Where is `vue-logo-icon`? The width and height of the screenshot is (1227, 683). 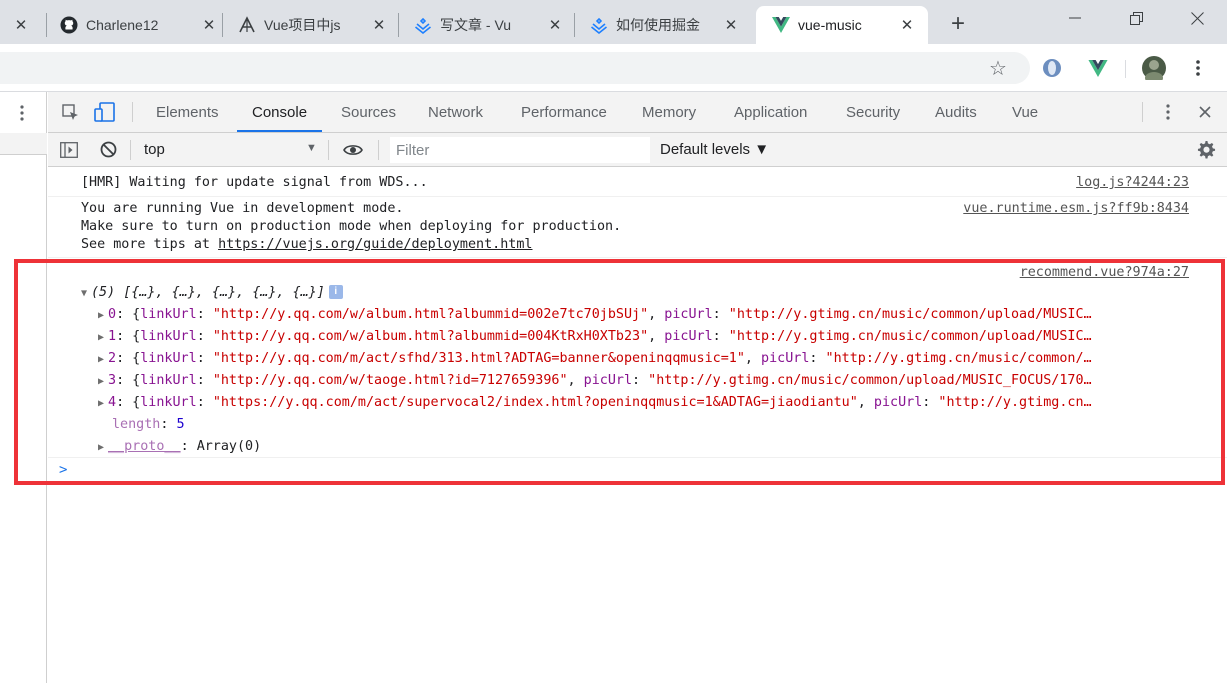 vue-logo-icon is located at coordinates (781, 25).